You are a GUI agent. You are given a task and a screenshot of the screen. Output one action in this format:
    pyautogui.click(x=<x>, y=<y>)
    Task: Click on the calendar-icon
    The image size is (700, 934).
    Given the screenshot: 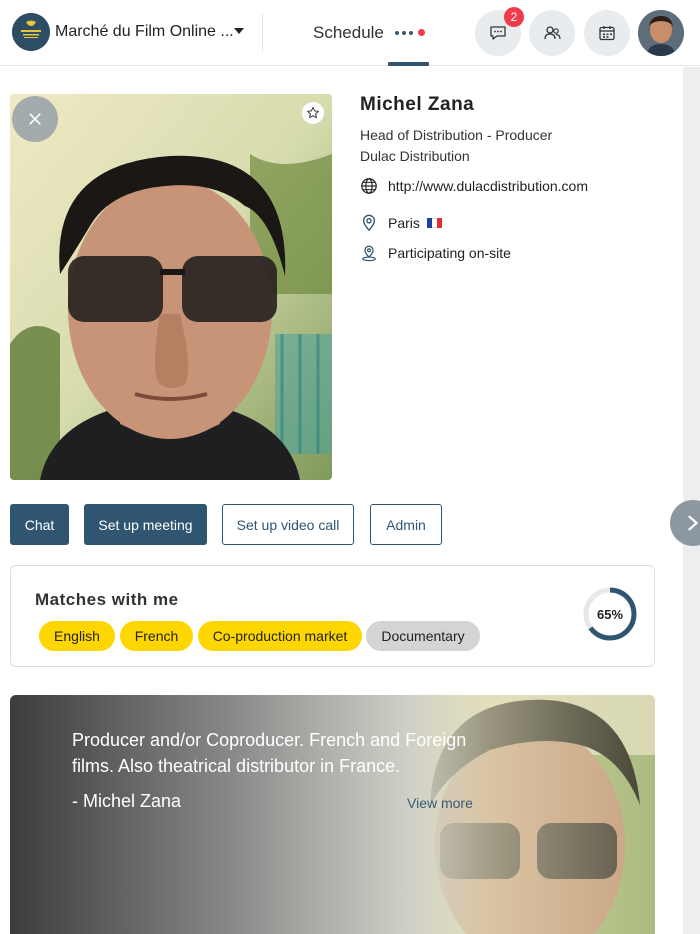 What is the action you would take?
    pyautogui.click(x=607, y=33)
    